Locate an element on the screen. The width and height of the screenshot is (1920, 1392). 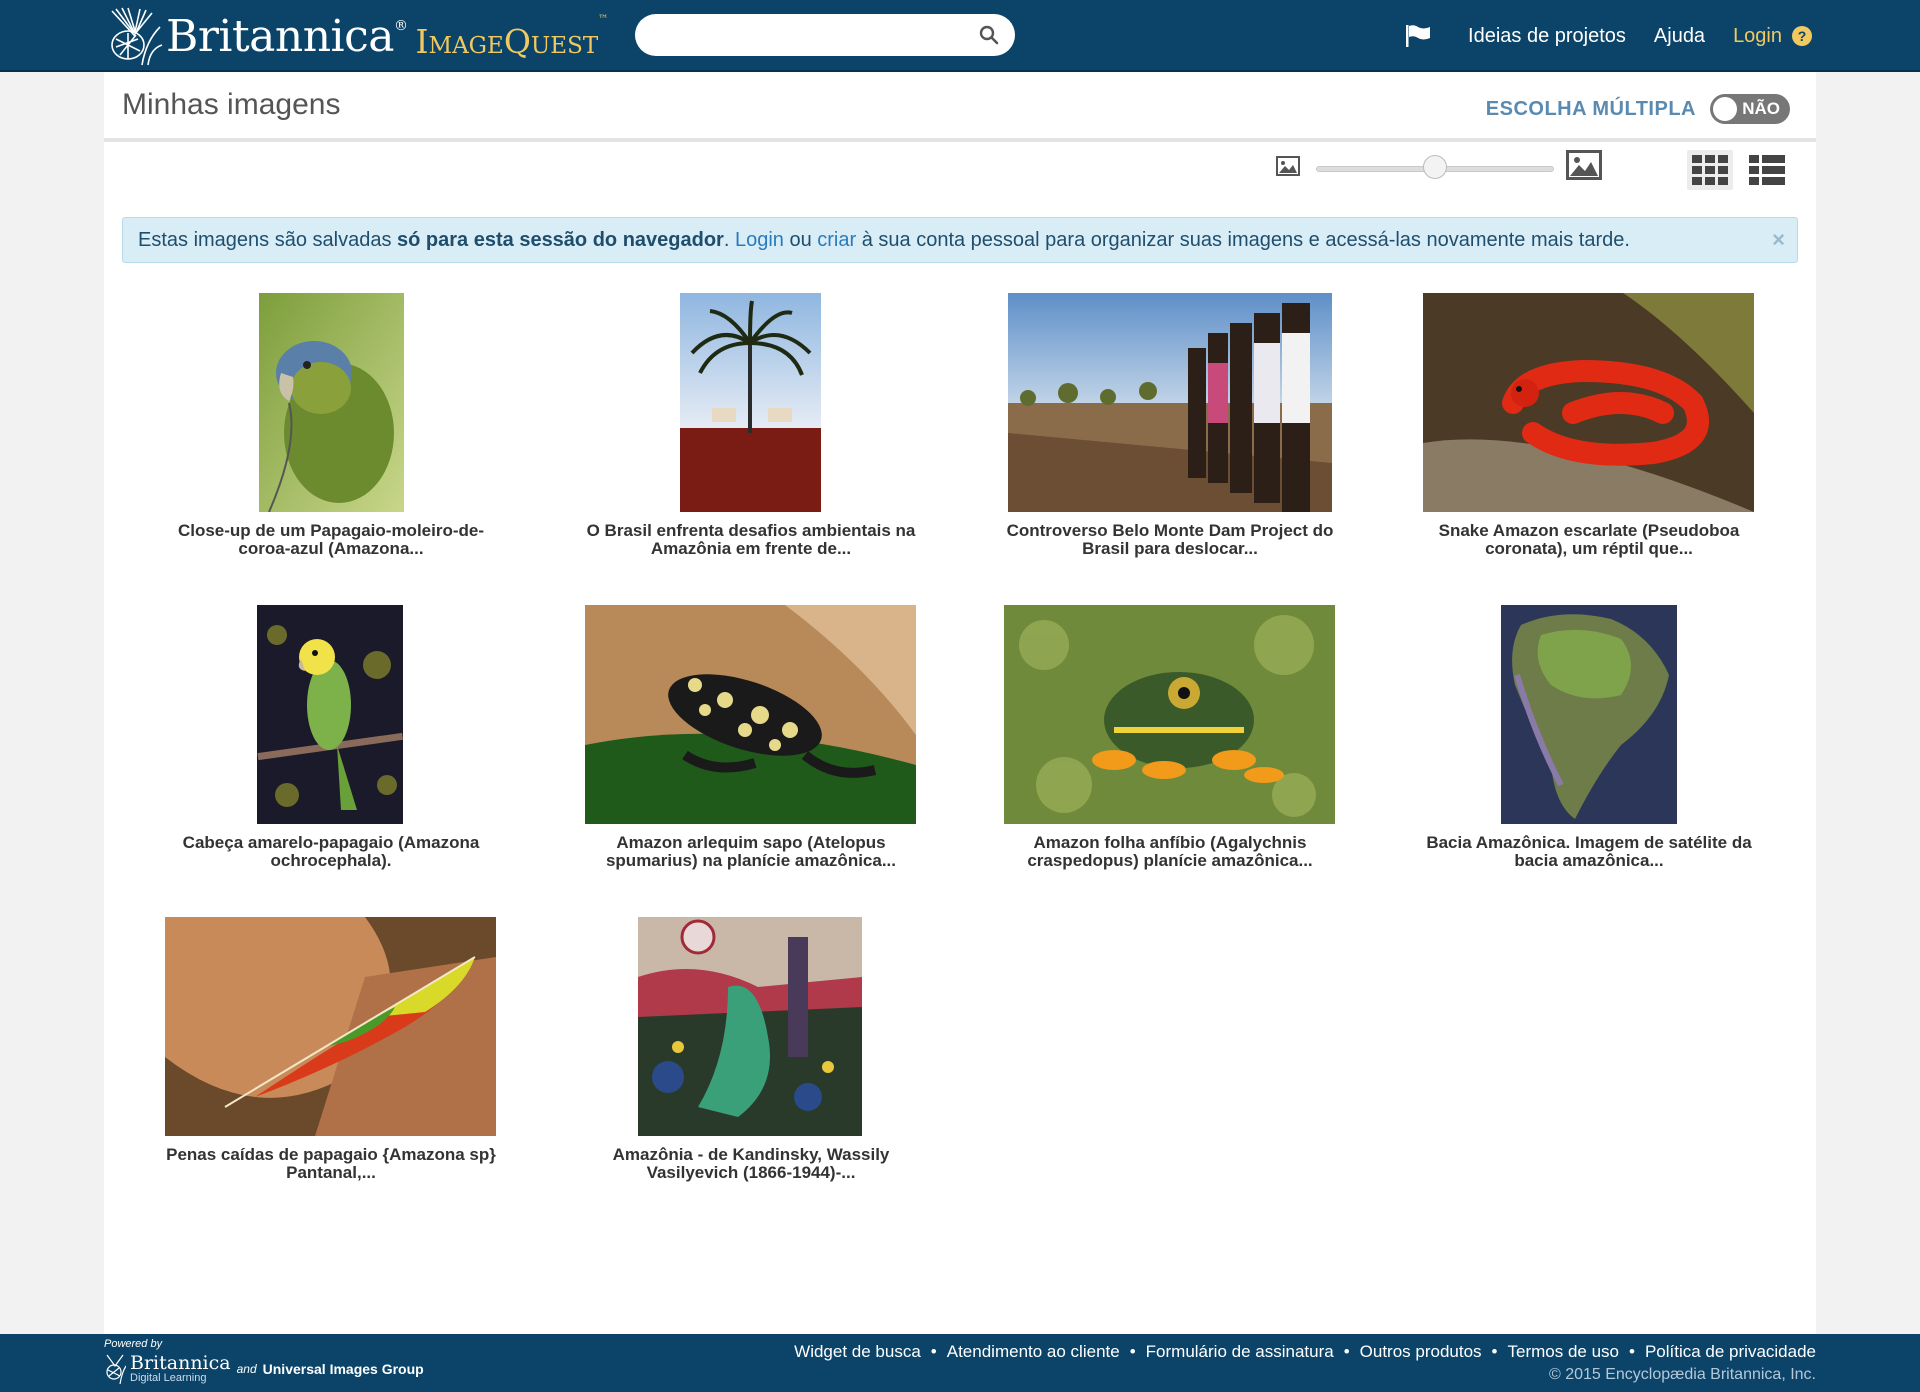
image-thumb-parrot is located at coordinates (331, 402).